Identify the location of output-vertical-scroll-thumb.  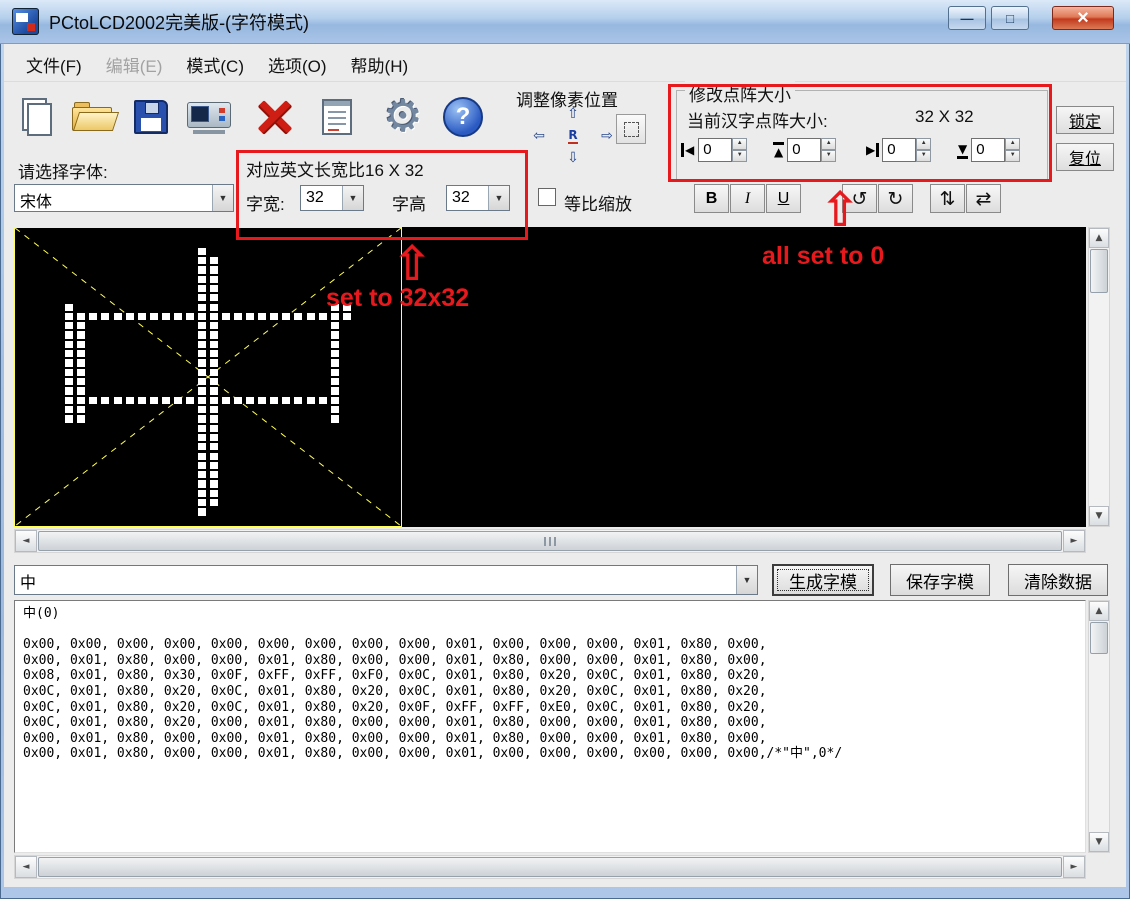
(1099, 638).